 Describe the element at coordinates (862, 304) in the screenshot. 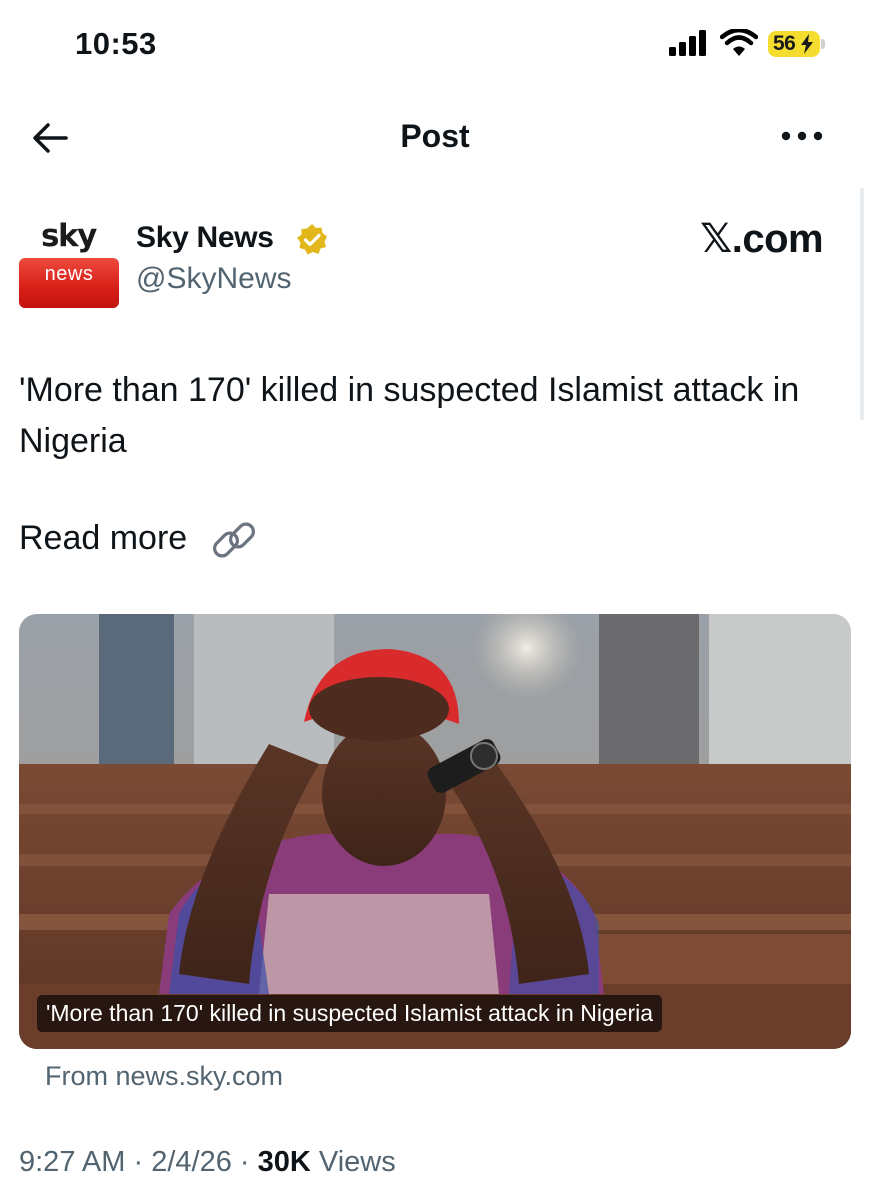

I see `scroll-indicator` at that location.